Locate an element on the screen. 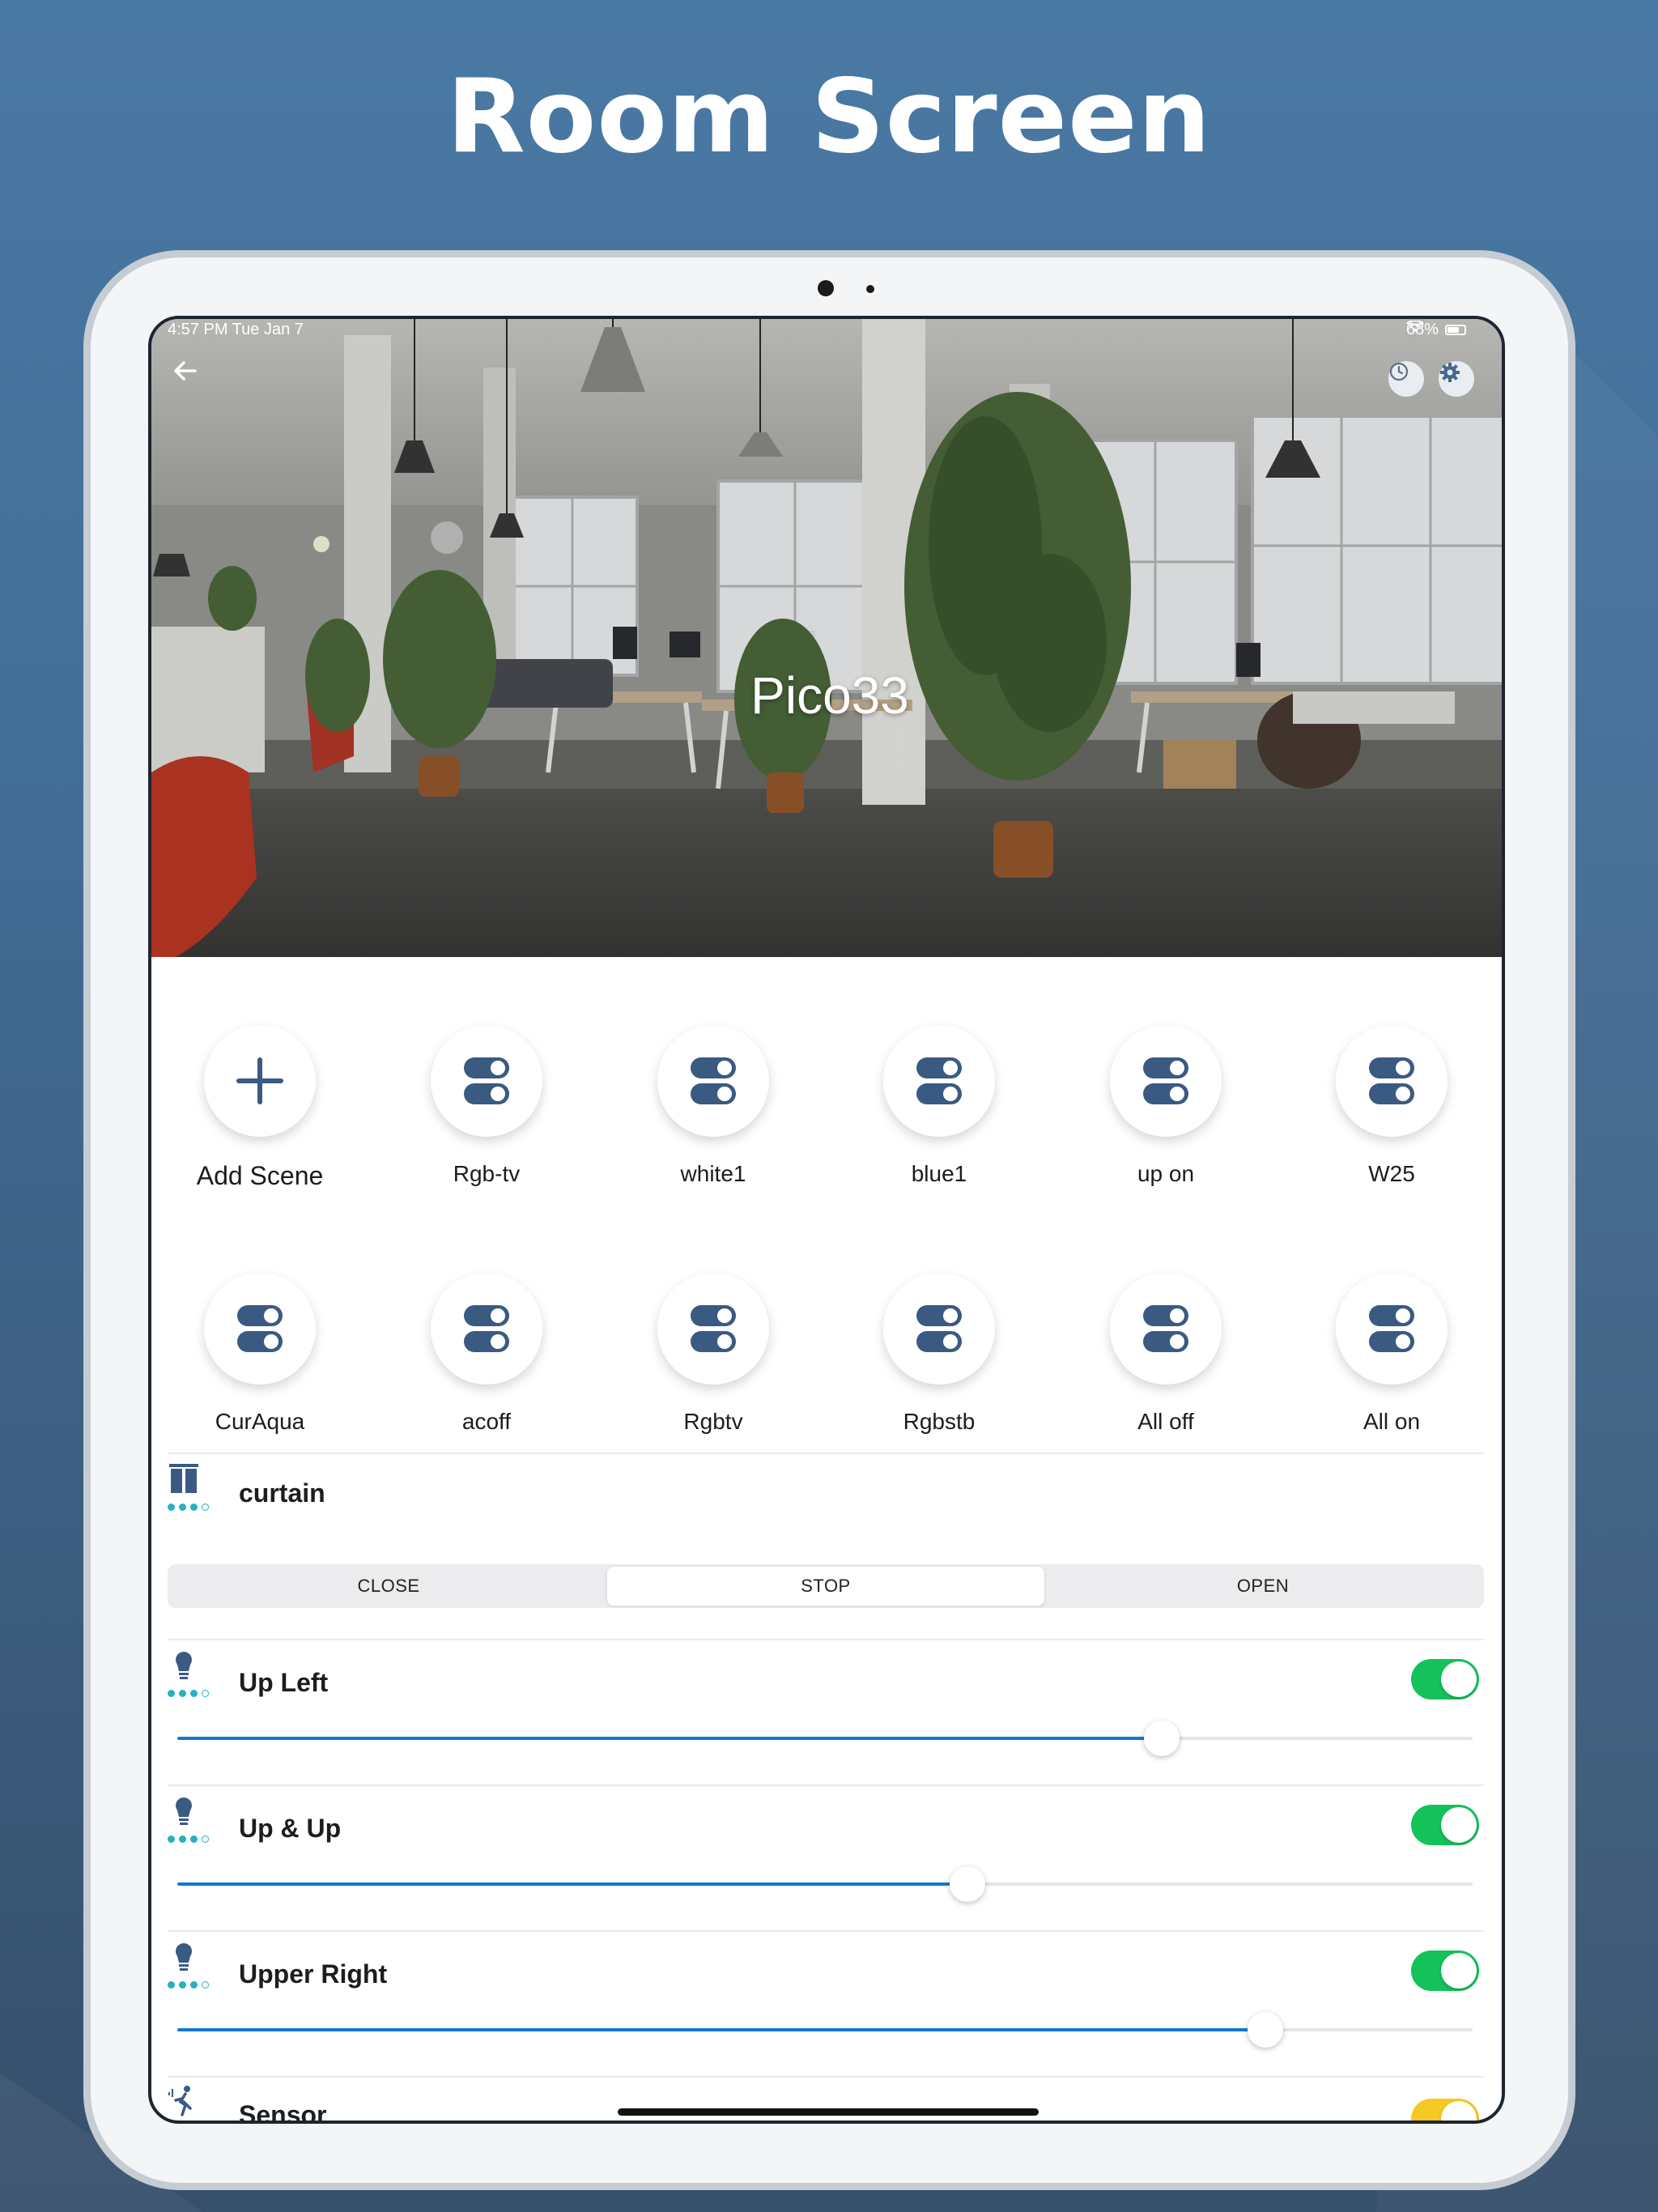 The width and height of the screenshot is (1658, 2212). plus-icon is located at coordinates (259, 1080).